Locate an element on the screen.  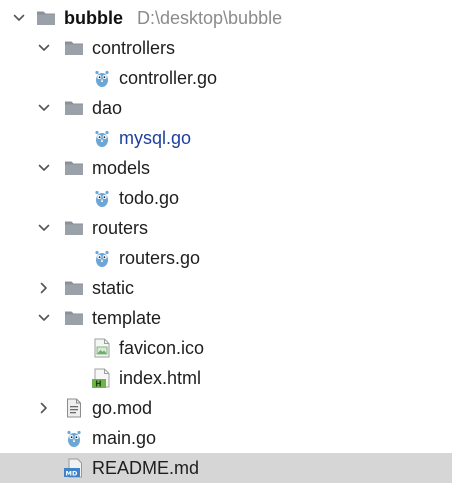
tree-item-label: go.mod is located at coordinates (122, 408).